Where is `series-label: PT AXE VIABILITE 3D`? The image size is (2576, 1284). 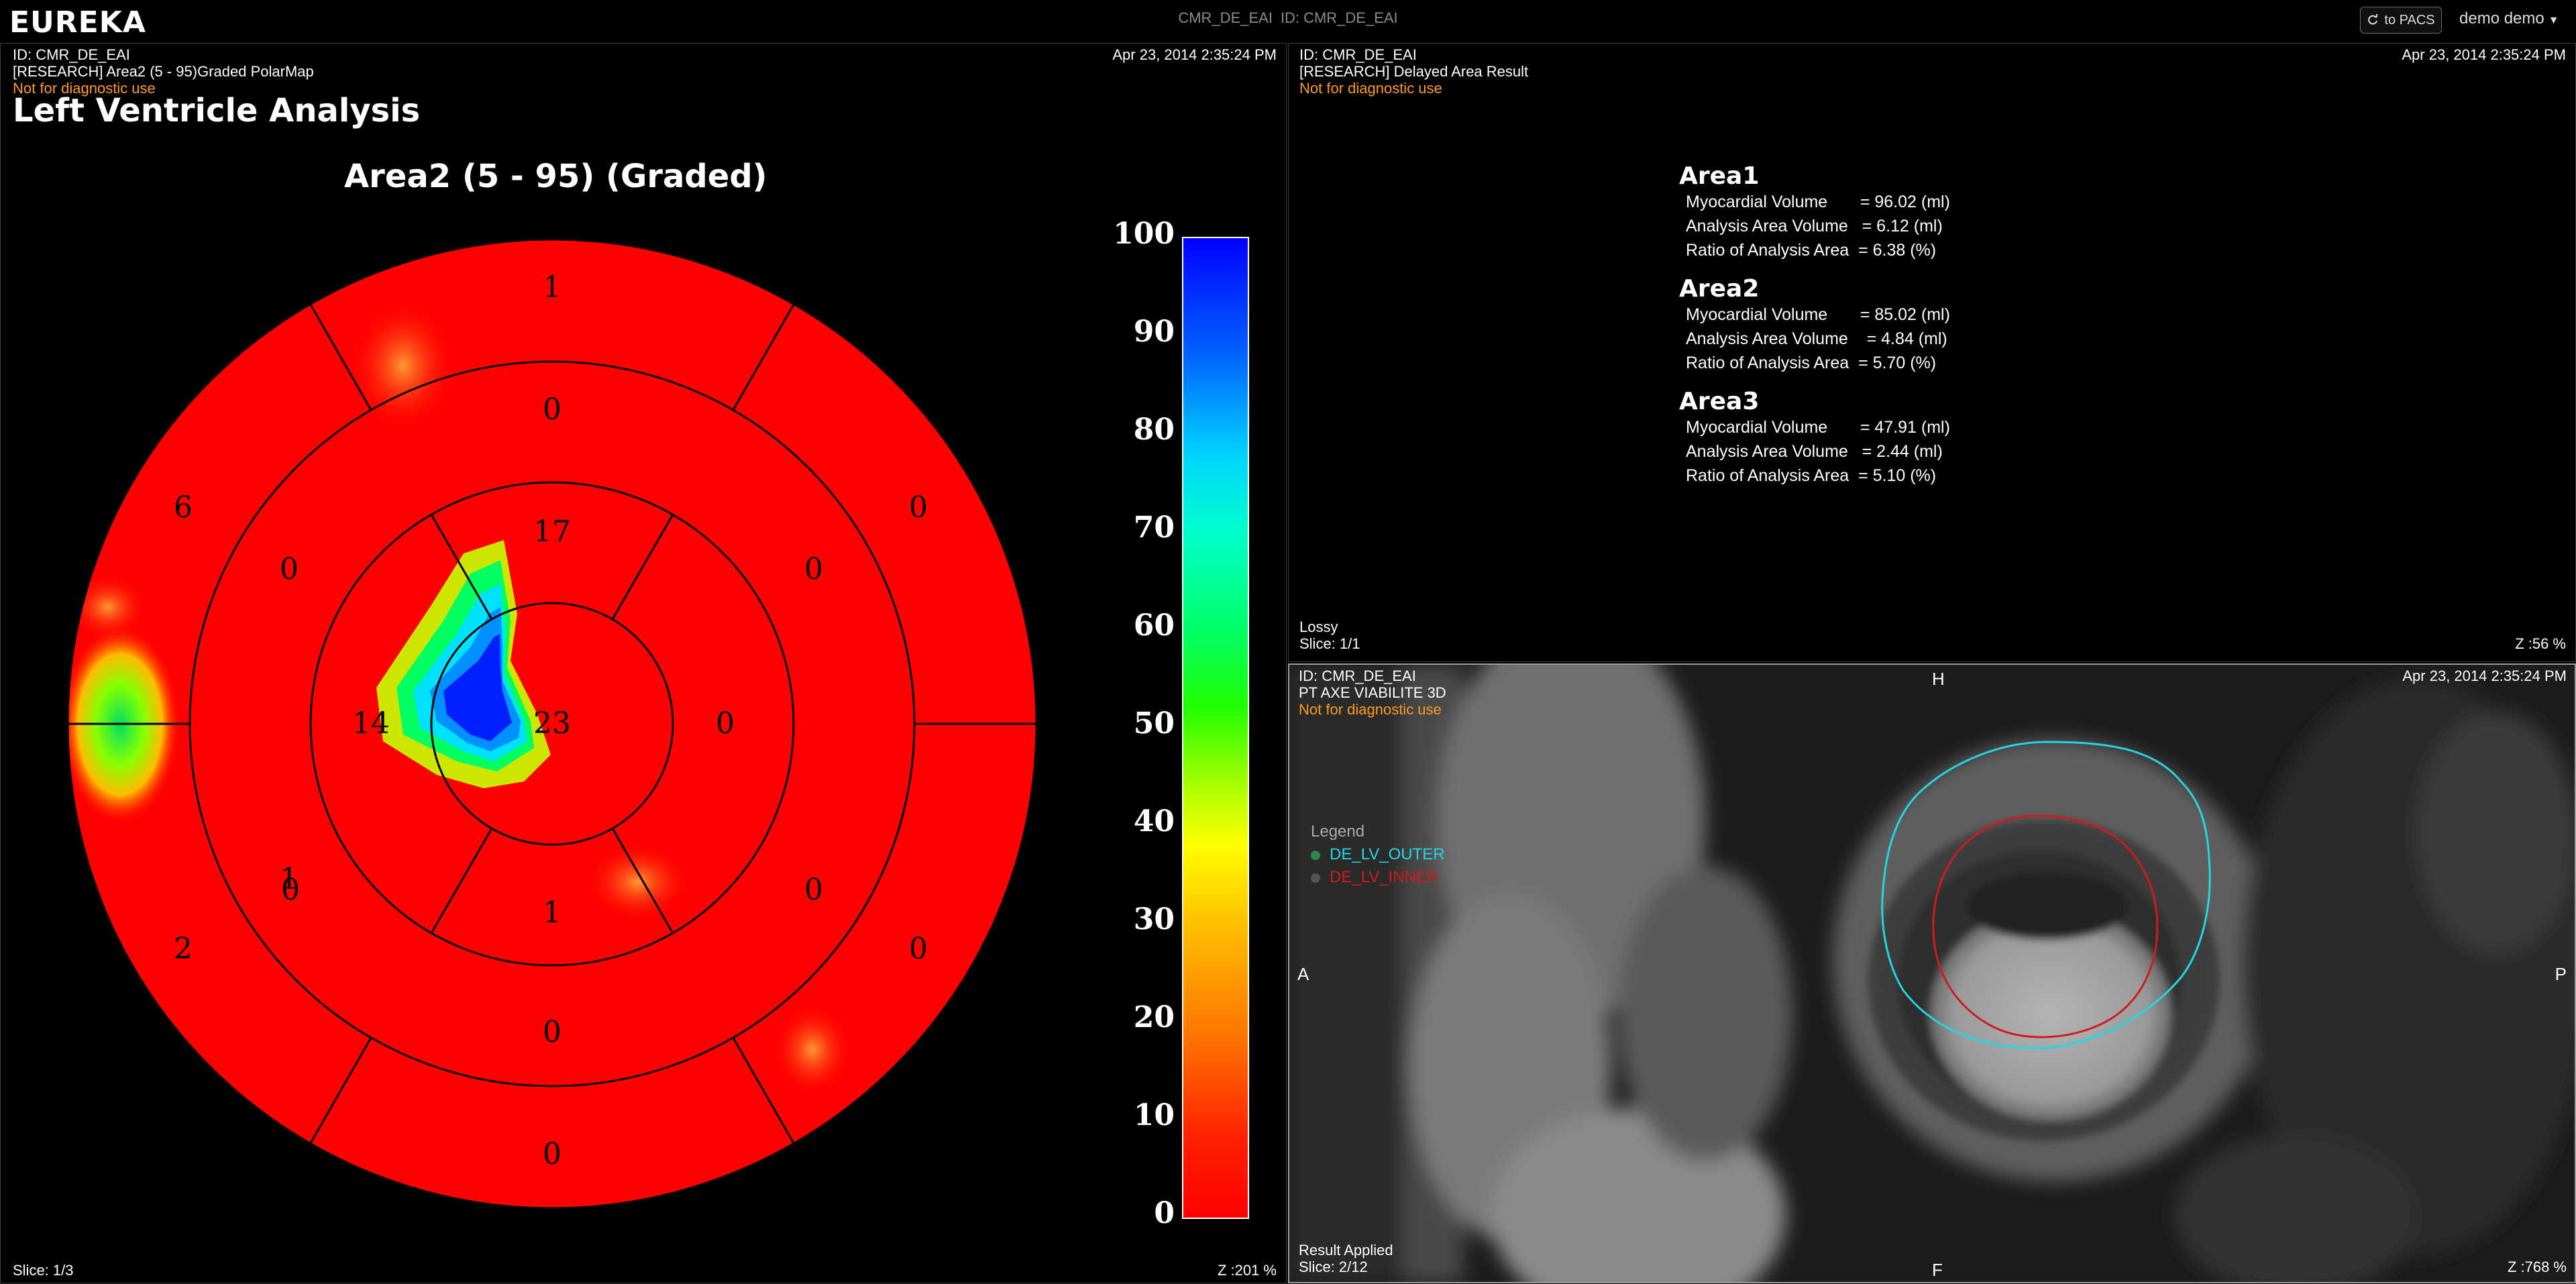
series-label: PT AXE VIABILITE 3D is located at coordinates (1372, 692).